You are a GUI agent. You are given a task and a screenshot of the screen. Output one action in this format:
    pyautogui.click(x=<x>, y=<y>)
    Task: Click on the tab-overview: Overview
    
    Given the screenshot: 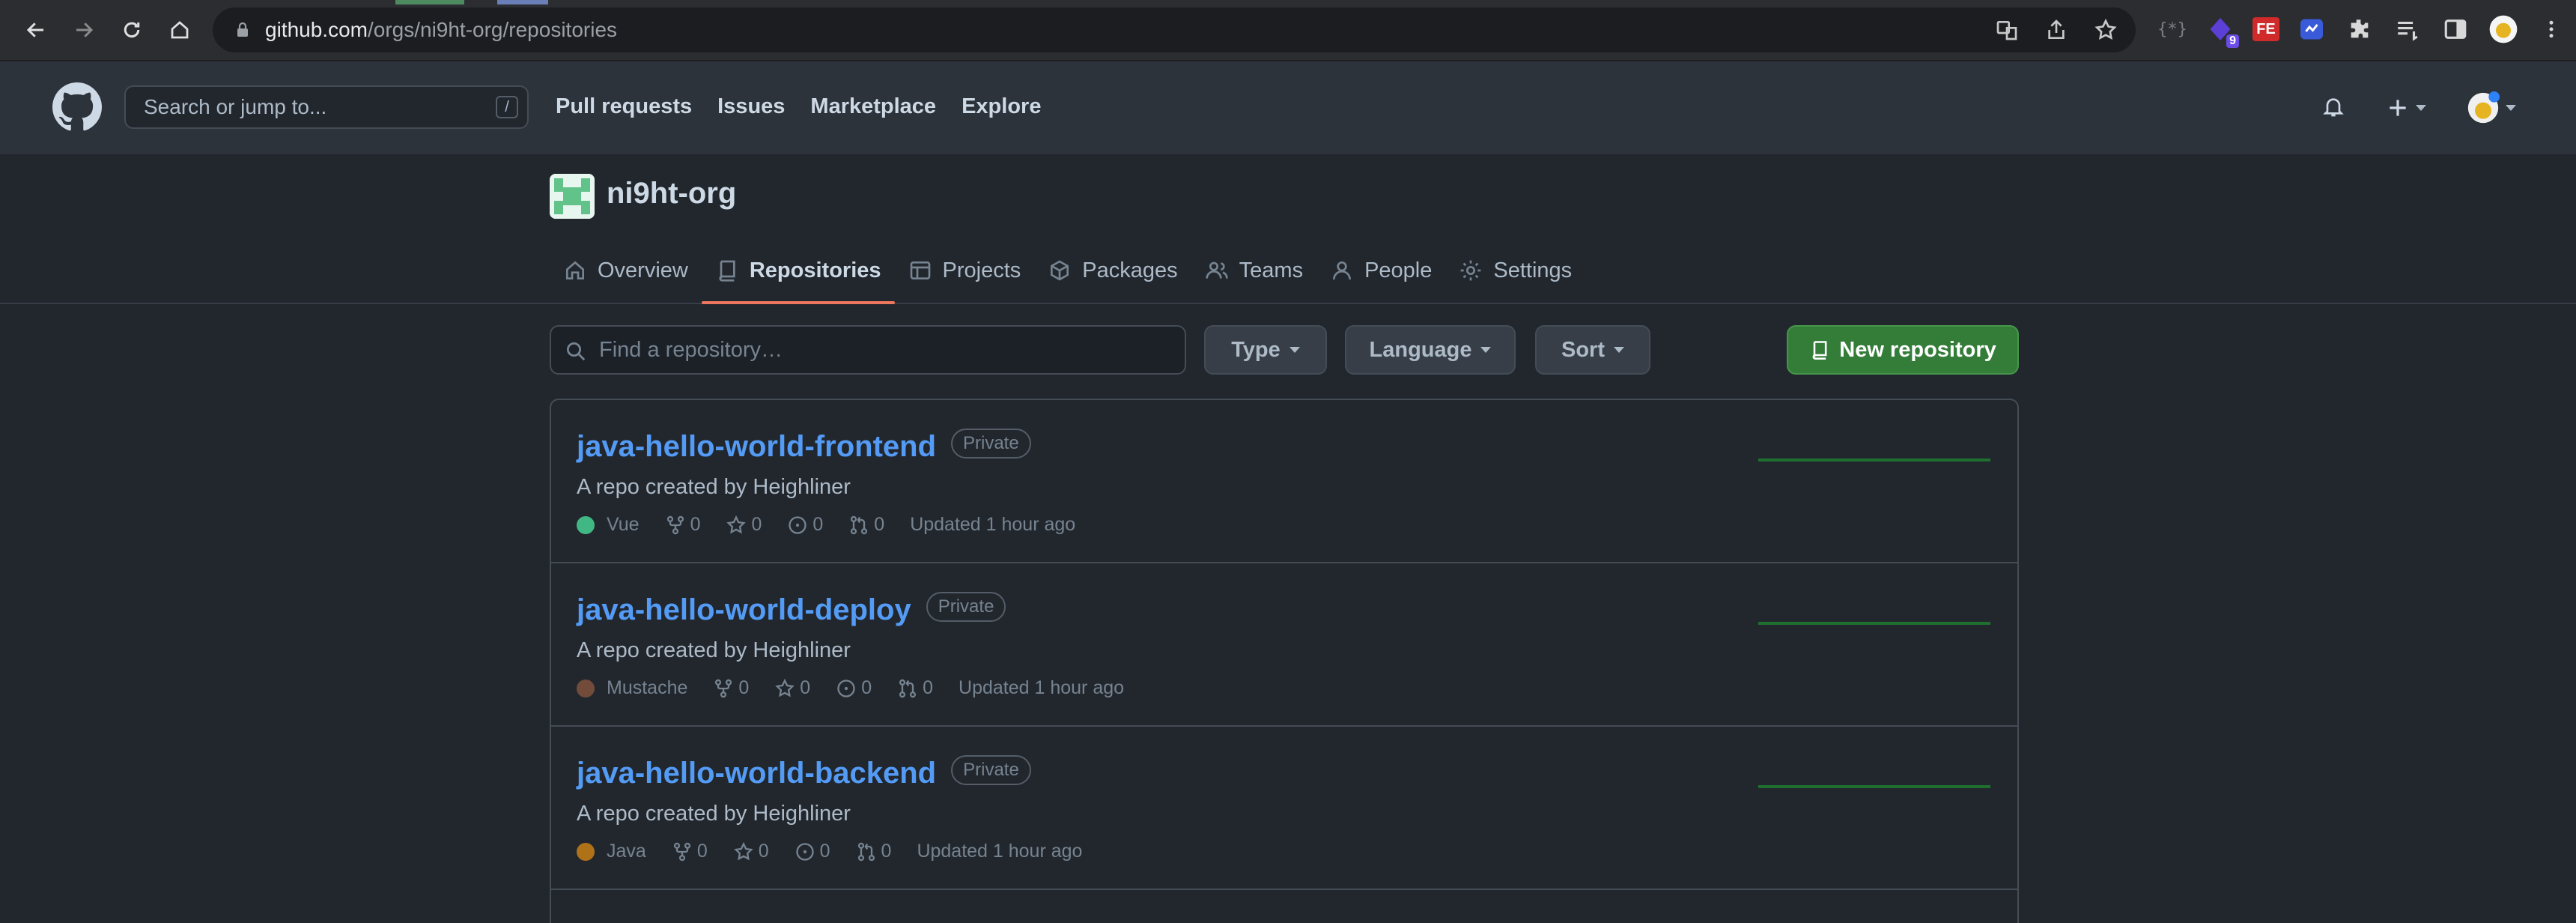 What is the action you would take?
    pyautogui.click(x=626, y=270)
    